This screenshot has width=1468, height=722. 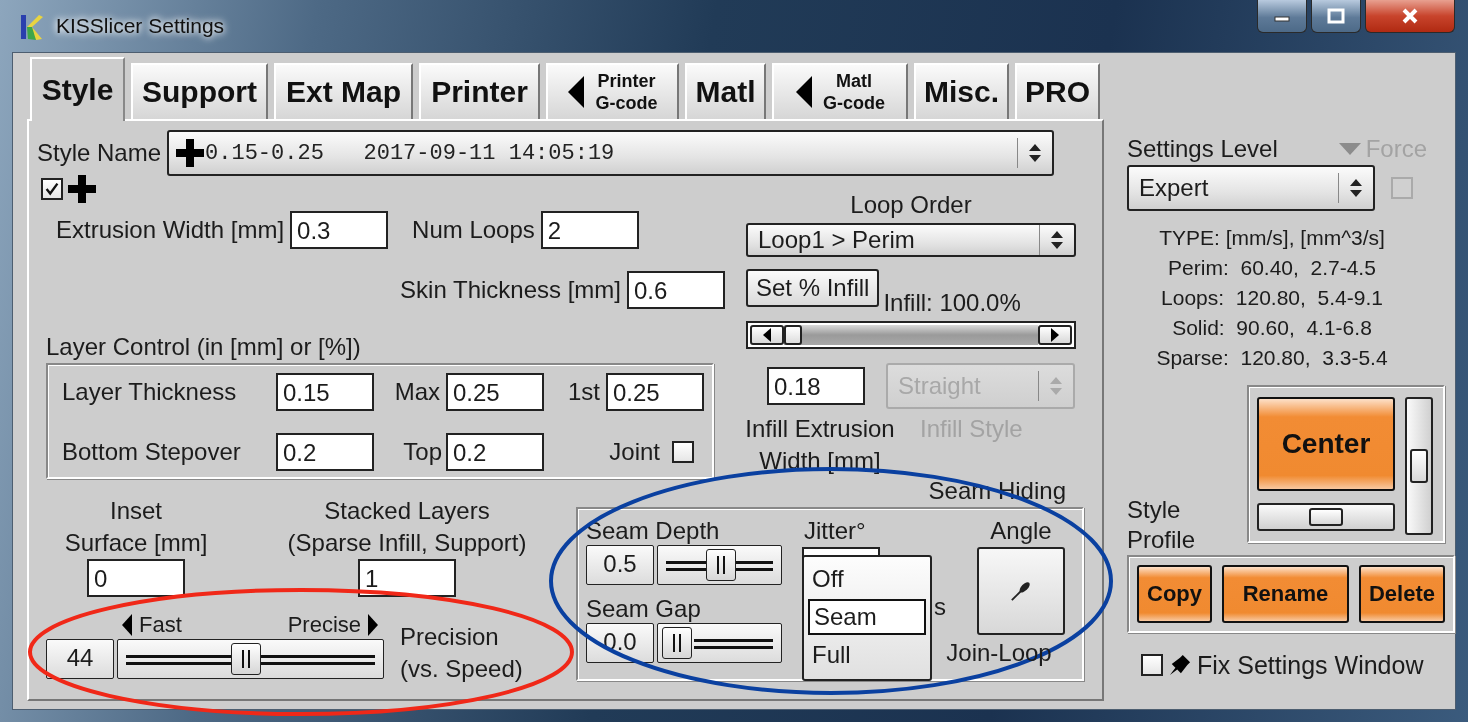 I want to click on maximize-icon, so click(x=1336, y=16).